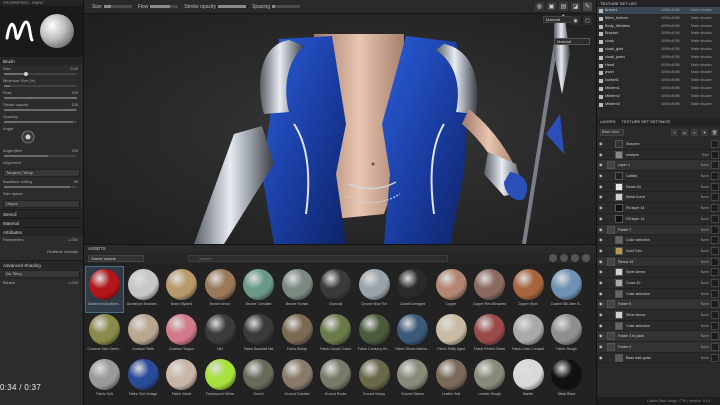 This screenshot has width=720, height=405. What do you see at coordinates (26, 74) in the screenshot?
I see `size-knob` at bounding box center [26, 74].